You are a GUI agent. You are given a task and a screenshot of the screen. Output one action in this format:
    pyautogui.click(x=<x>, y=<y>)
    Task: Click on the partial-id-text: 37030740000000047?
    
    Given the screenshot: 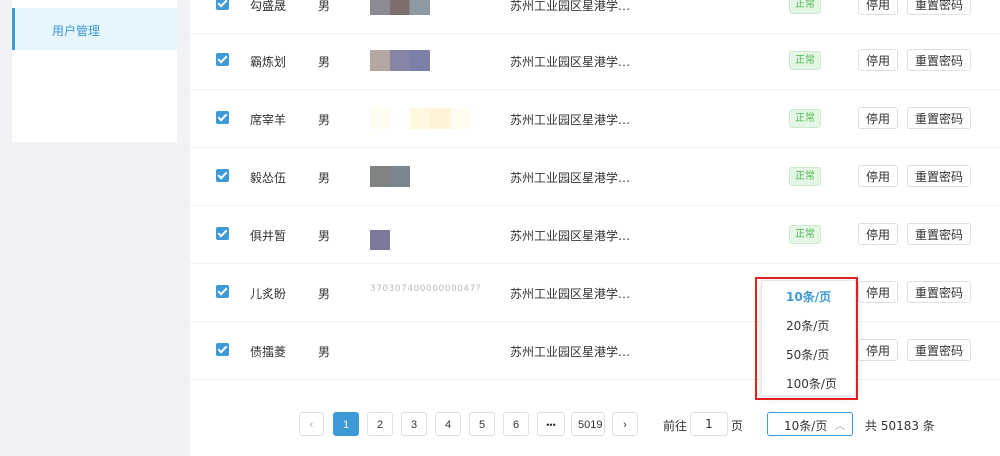 What is the action you would take?
    pyautogui.click(x=426, y=289)
    